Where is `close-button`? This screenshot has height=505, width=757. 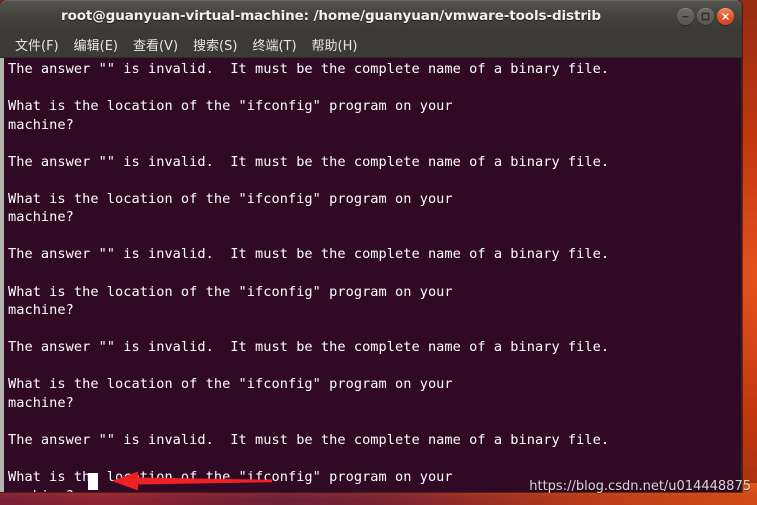 close-button is located at coordinates (725, 16).